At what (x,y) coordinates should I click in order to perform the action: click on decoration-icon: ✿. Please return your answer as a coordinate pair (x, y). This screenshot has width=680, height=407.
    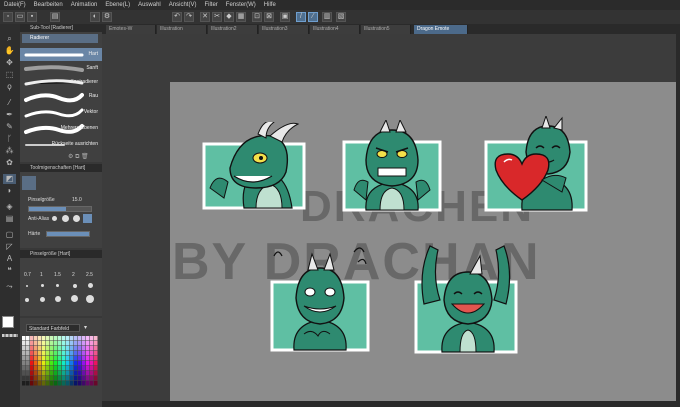
    Looking at the image, I should click on (9, 163).